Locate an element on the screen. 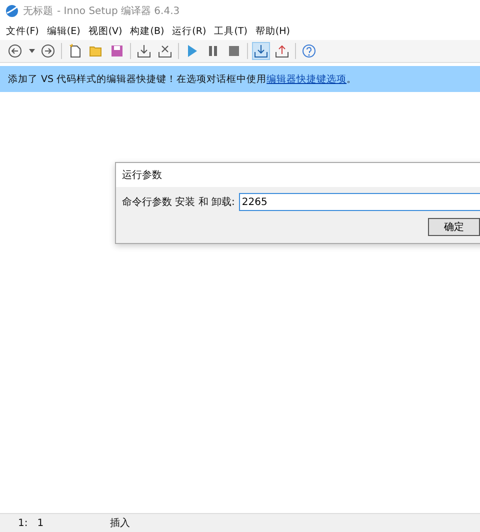 The image size is (480, 532). menu-item: 编辑(E) is located at coordinates (63, 31).